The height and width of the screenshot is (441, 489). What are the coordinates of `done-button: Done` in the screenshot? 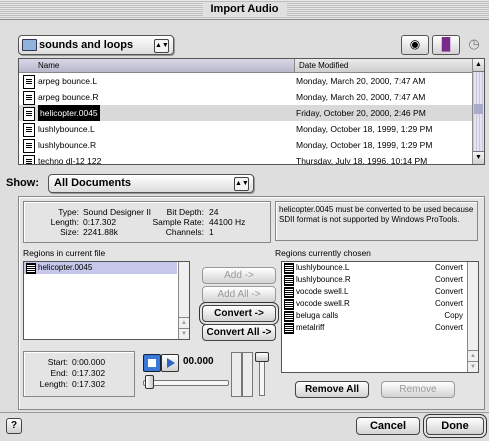 It's located at (455, 426).